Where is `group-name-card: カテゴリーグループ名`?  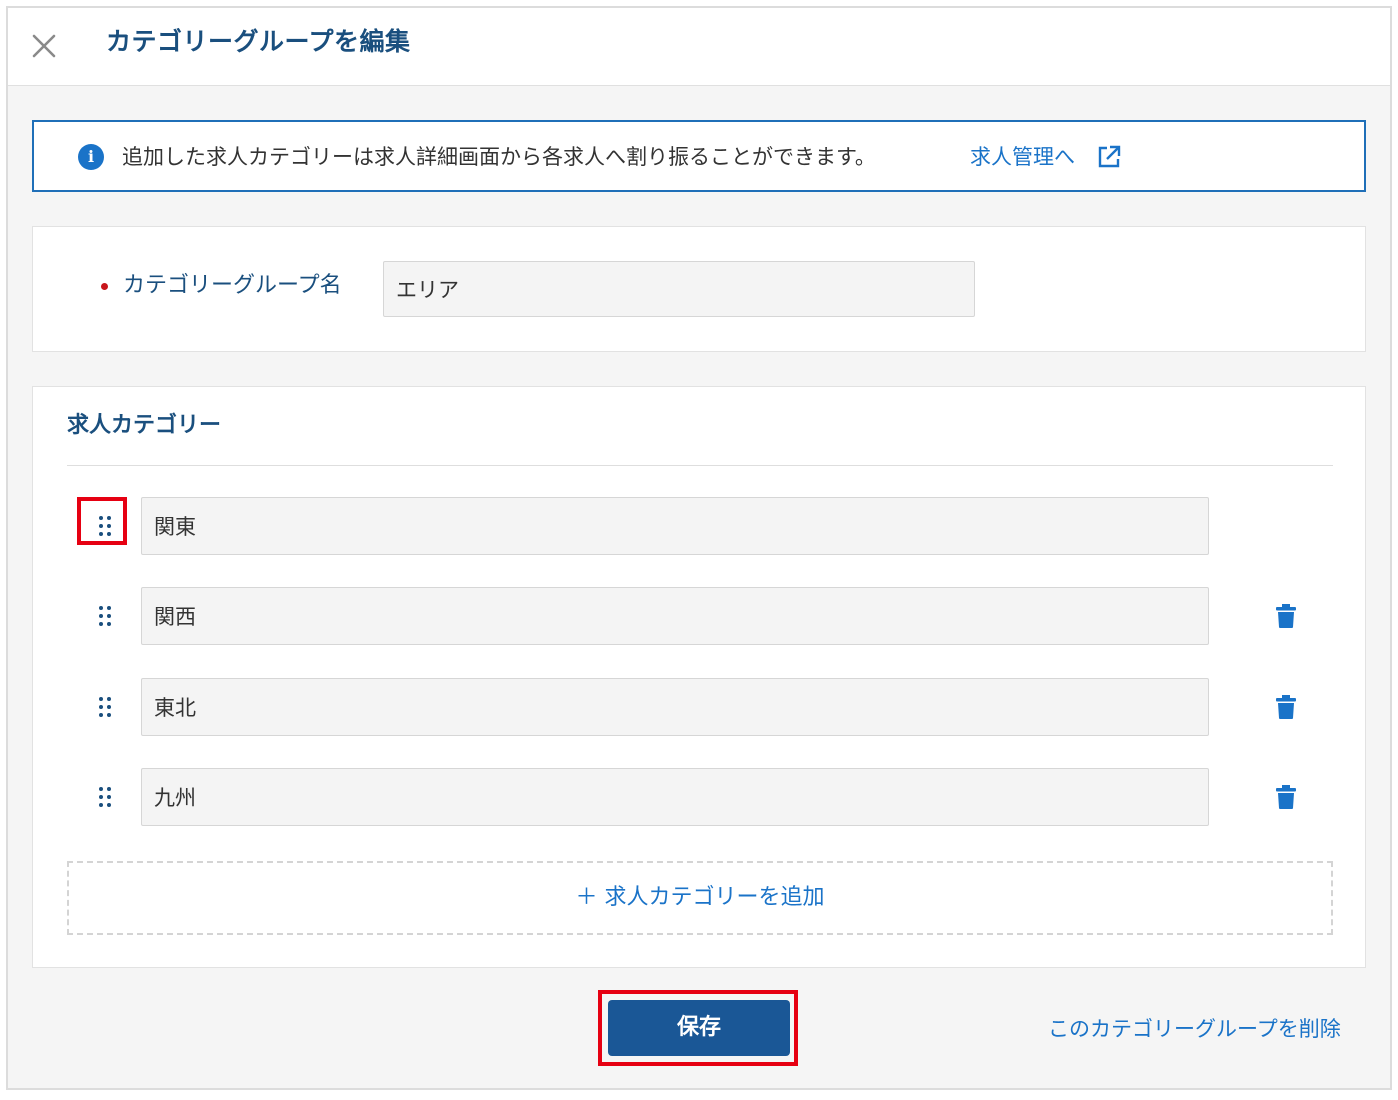
group-name-card: カテゴリーグループ名 is located at coordinates (699, 289).